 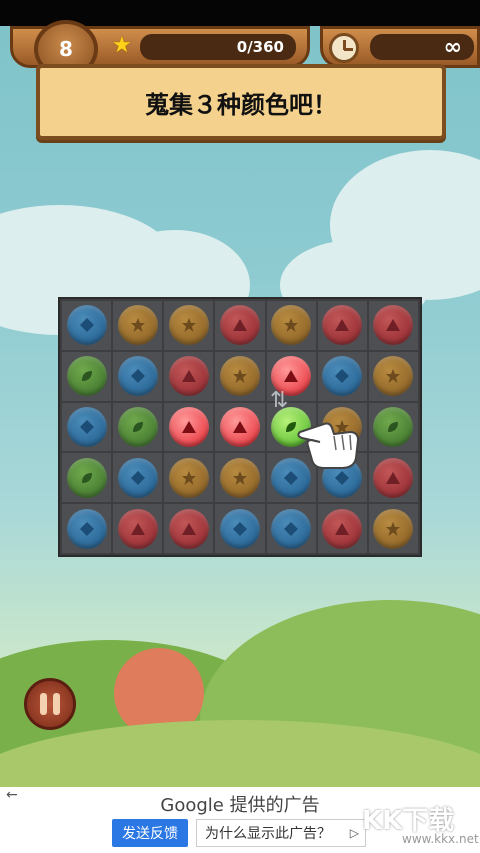 I want to click on ad-why-button: 为什么显示此广告？ ▷, so click(x=281, y=833).